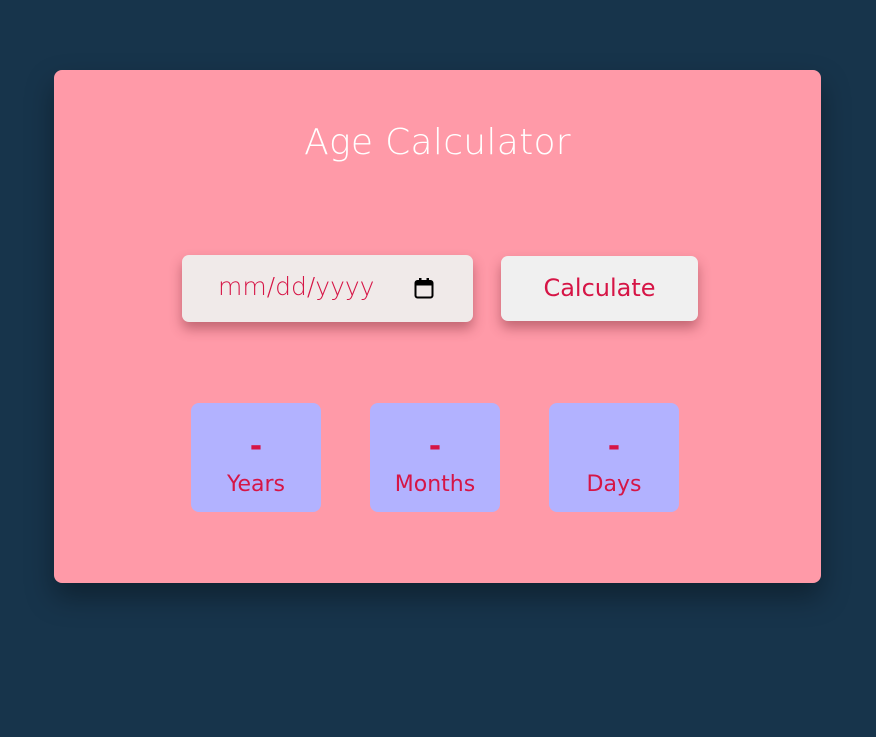 The image size is (876, 737). Describe the element at coordinates (296, 286) in the screenshot. I see `date-input-placeholder: mm/dd/yyyy` at that location.